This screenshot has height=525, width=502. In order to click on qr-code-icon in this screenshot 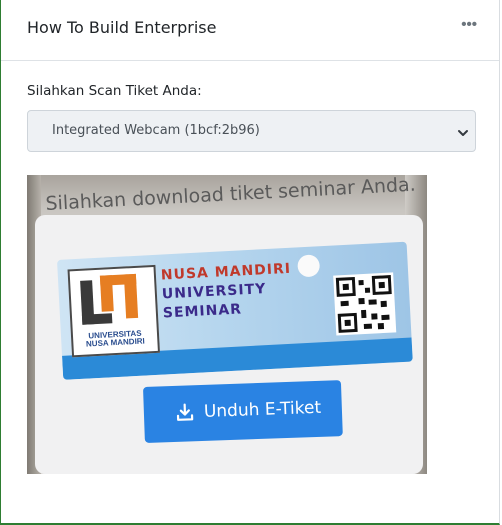, I will do `click(365, 304)`.